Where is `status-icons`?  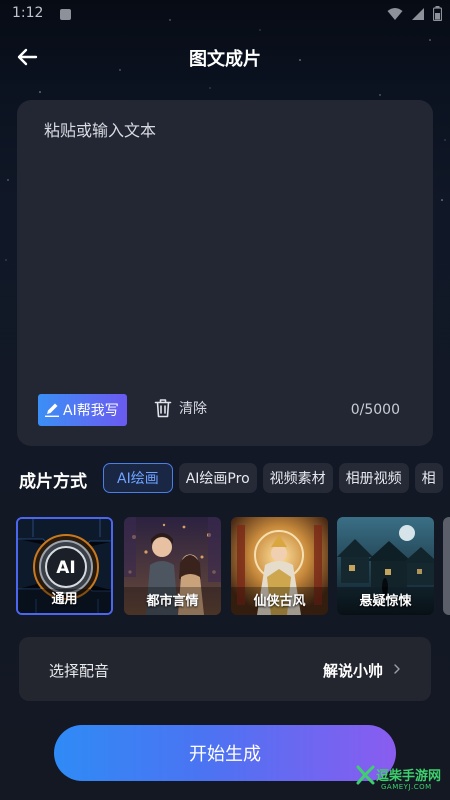
status-icons is located at coordinates (414, 13).